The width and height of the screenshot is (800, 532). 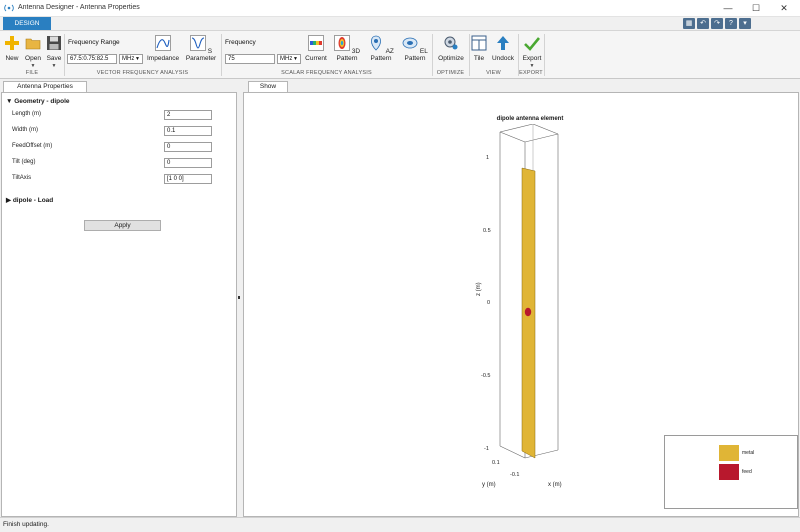 What do you see at coordinates (528, 294) in the screenshot?
I see `antenna-3d-plot` at bounding box center [528, 294].